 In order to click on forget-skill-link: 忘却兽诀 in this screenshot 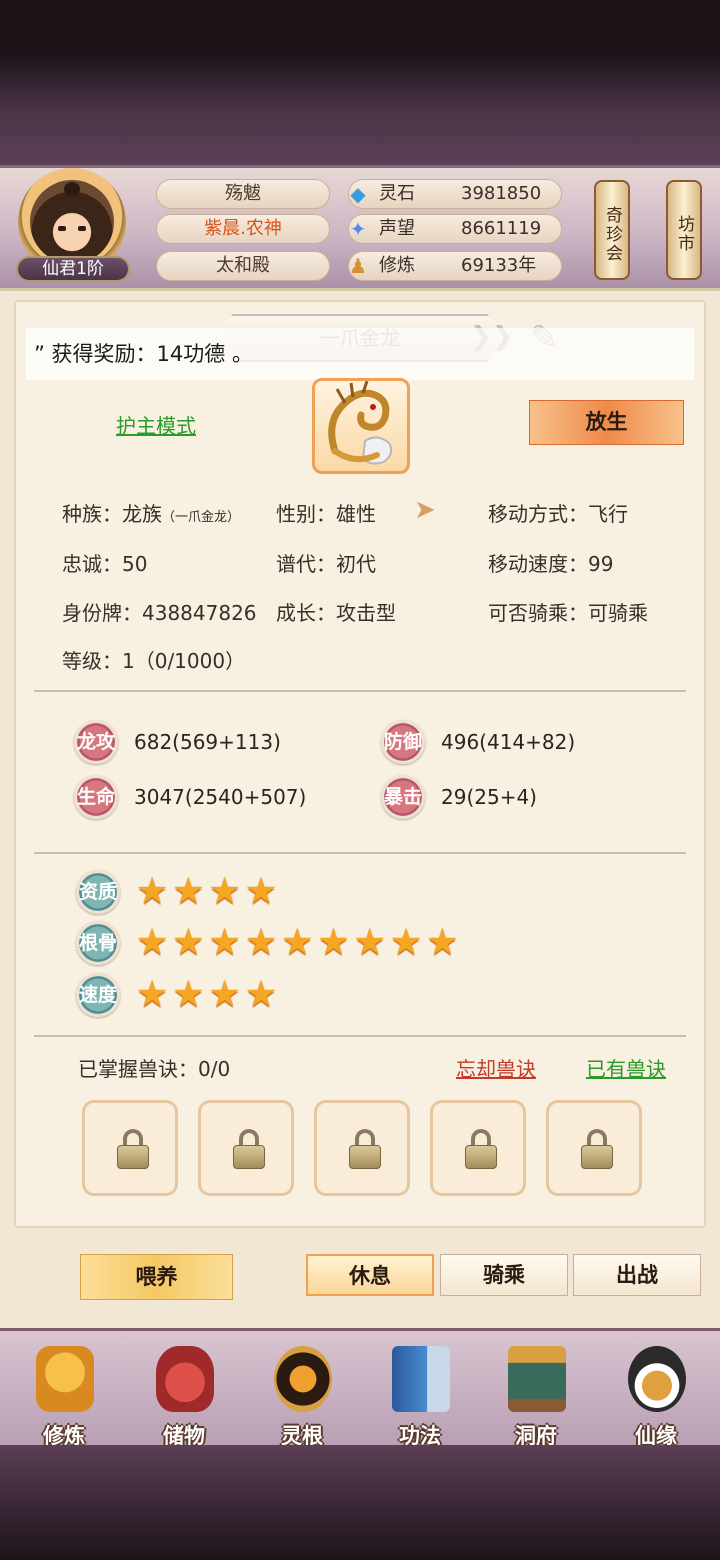, I will do `click(496, 1067)`.